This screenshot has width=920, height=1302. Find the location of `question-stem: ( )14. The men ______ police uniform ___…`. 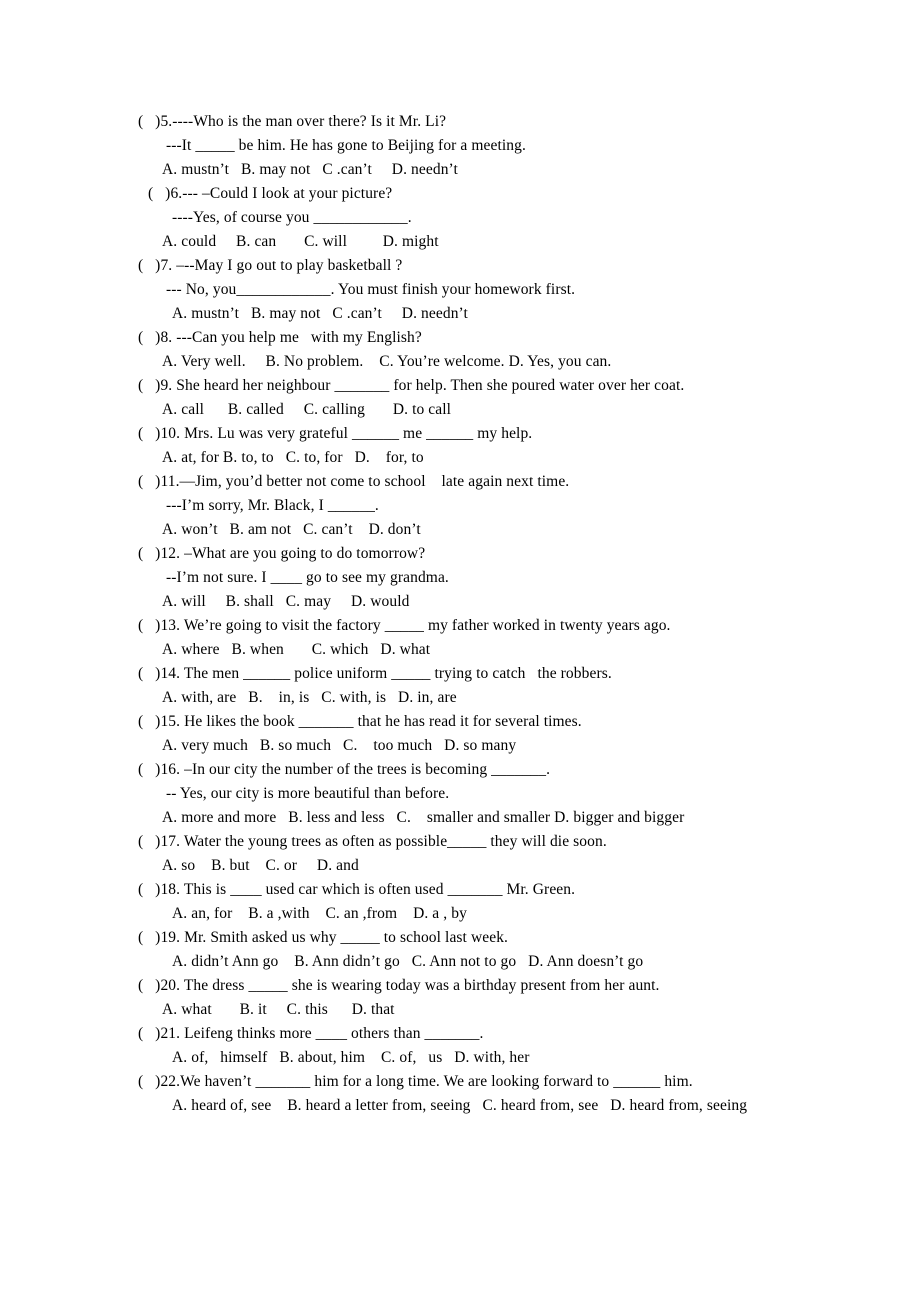

question-stem: ( )14. The men ______ police uniform ___… is located at coordinates (375, 673).